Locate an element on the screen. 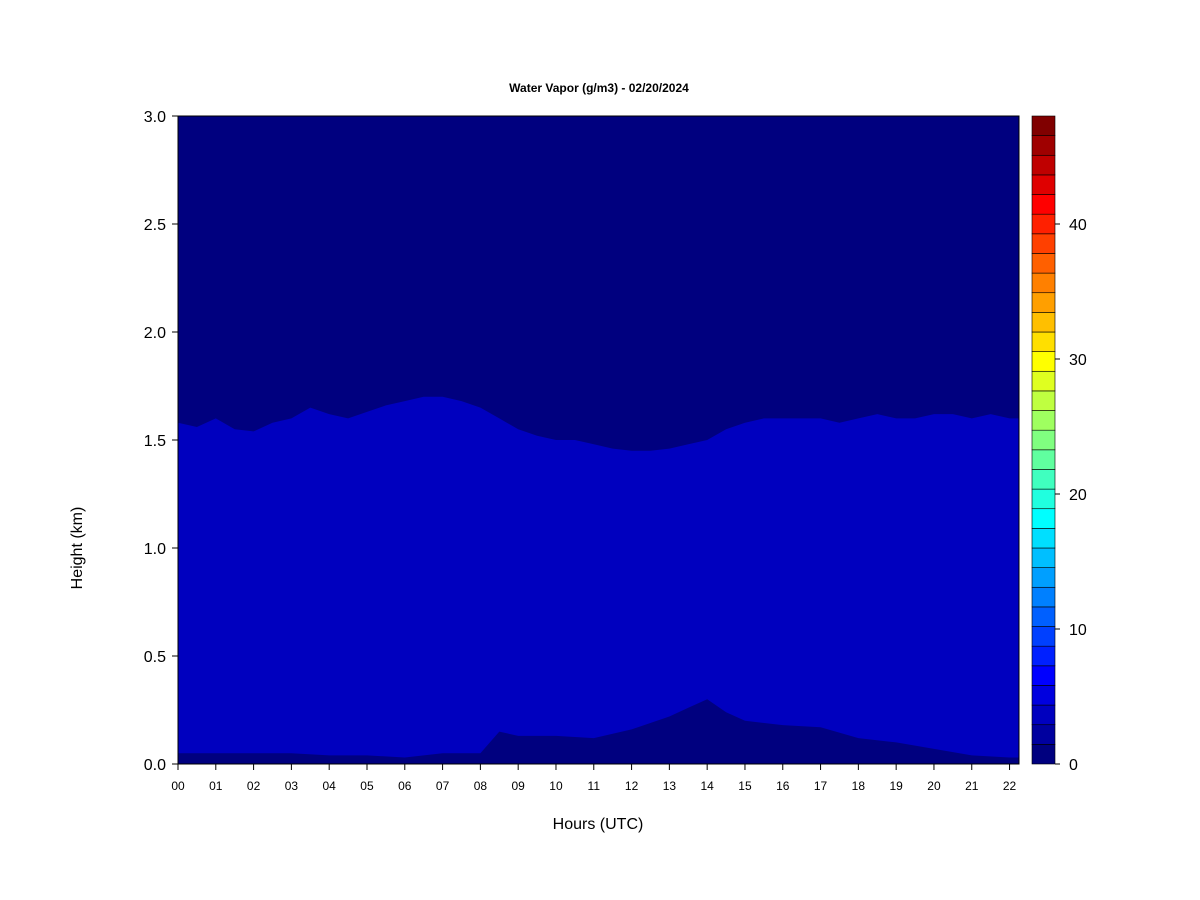 The width and height of the screenshot is (1200, 900). colorbar-tick-label: 40 is located at coordinates (1078, 225).